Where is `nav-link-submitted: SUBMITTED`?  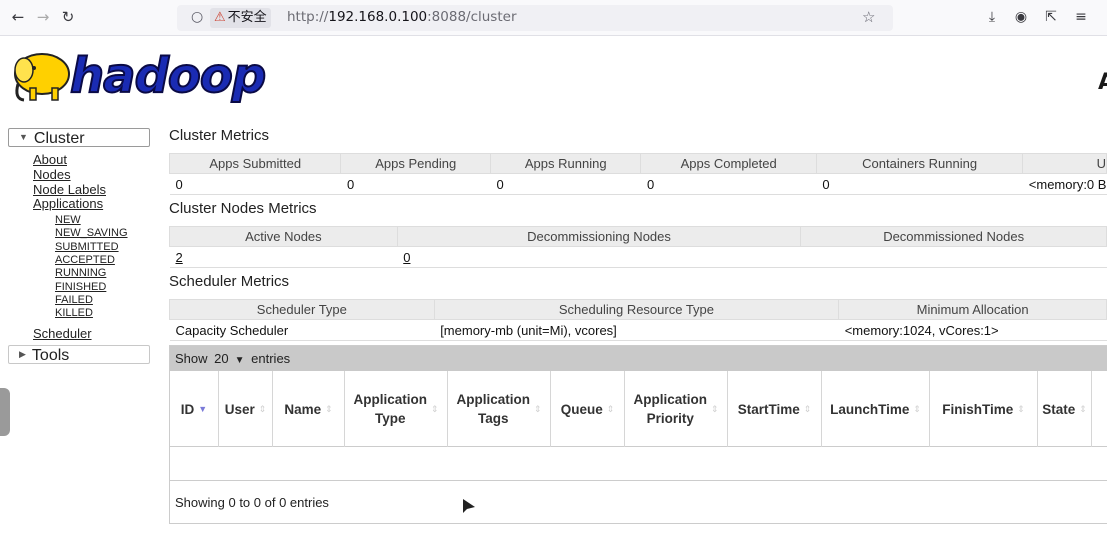
nav-link-submitted: SUBMITTED is located at coordinates (102, 247).